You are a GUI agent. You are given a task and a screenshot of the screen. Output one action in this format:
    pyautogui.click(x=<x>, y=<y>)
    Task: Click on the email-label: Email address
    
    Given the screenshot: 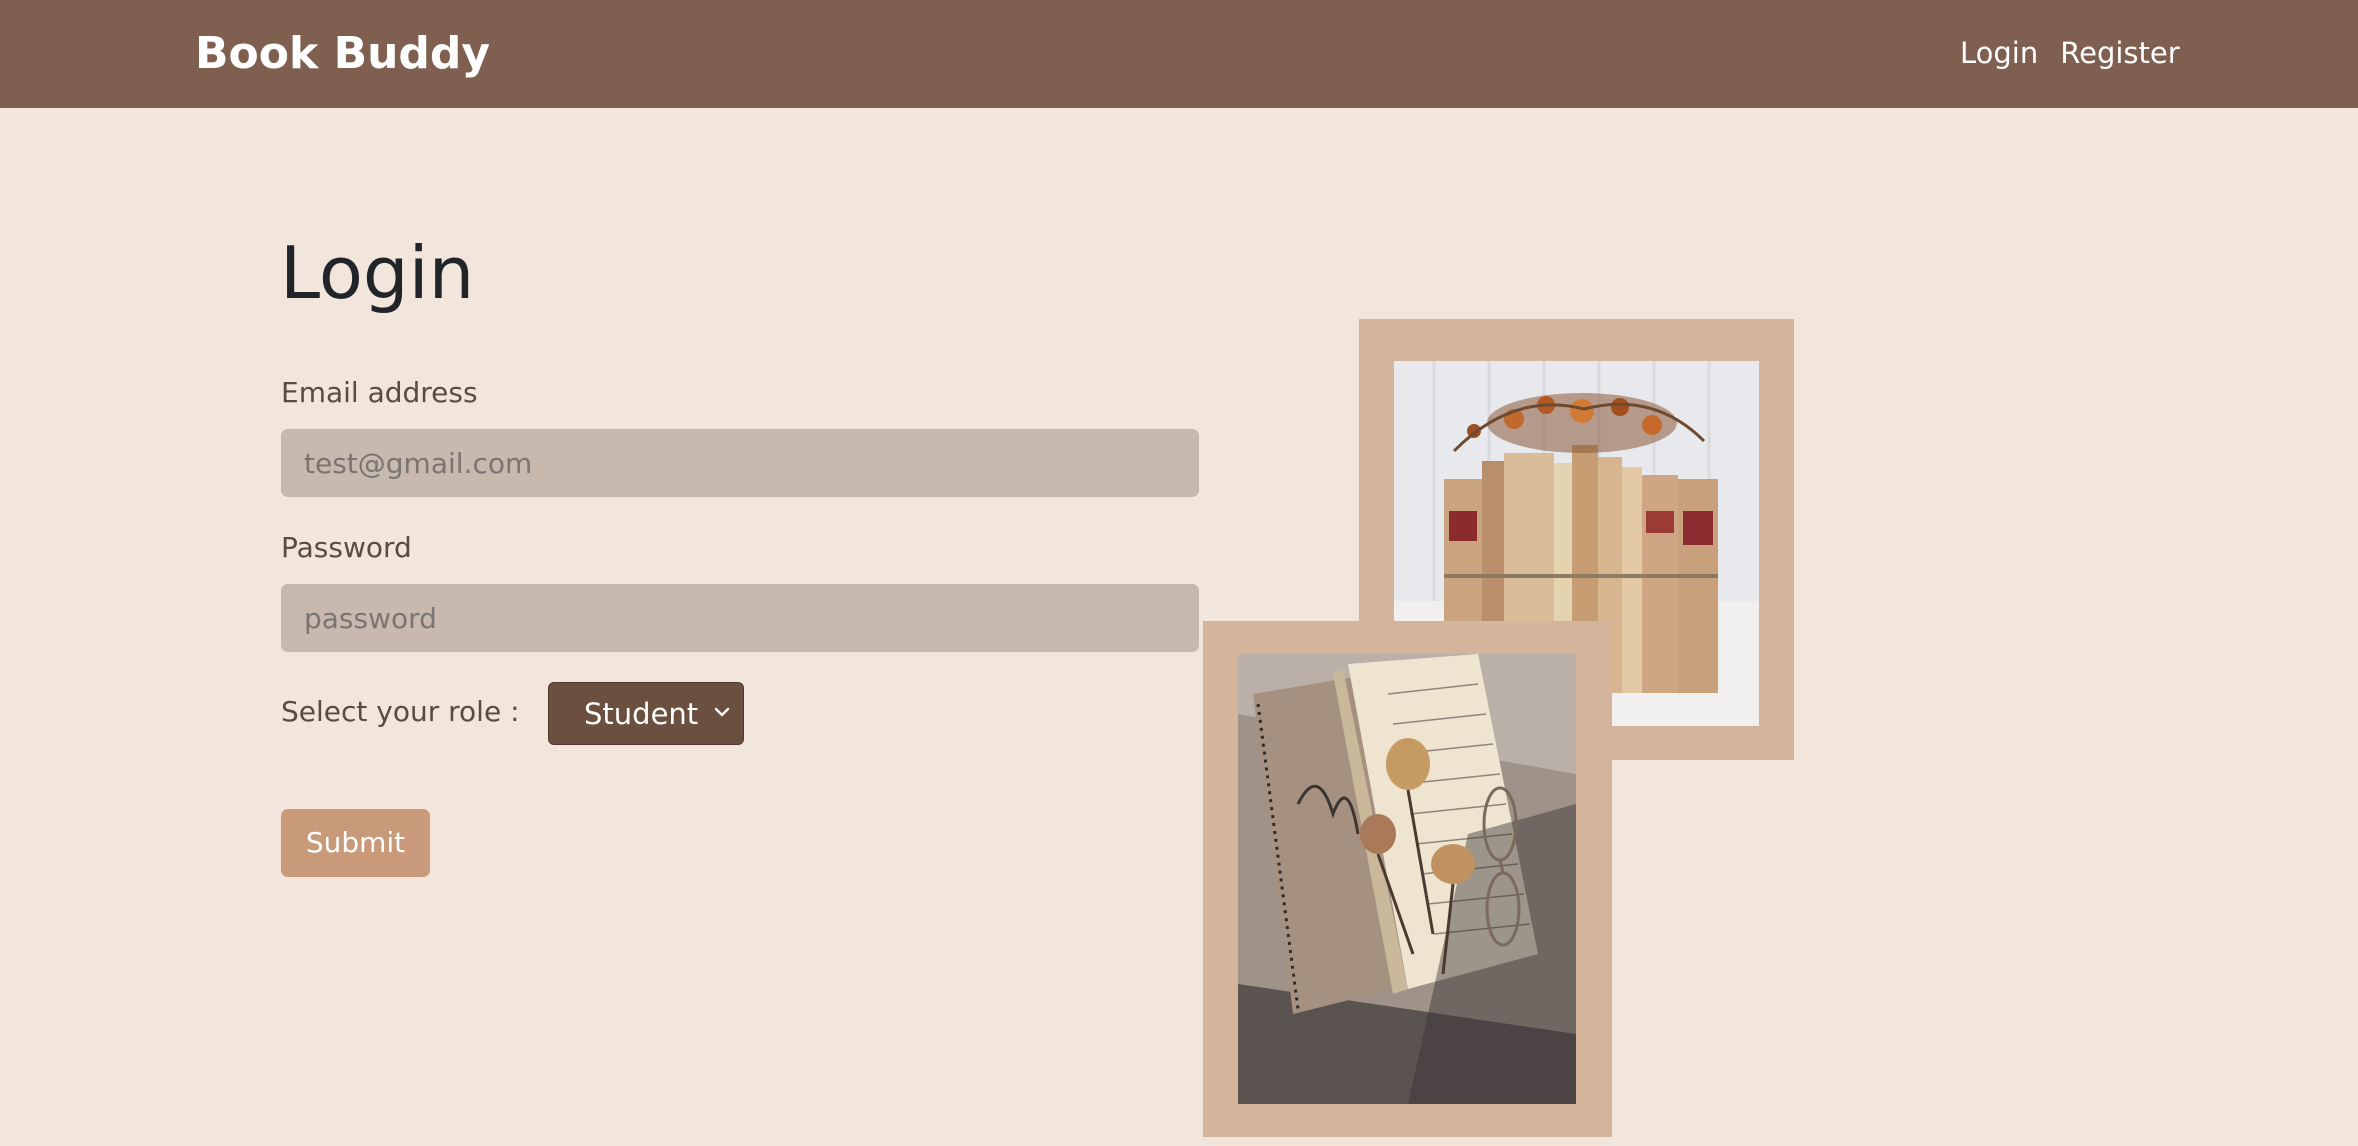 What is the action you would take?
    pyautogui.click(x=379, y=392)
    